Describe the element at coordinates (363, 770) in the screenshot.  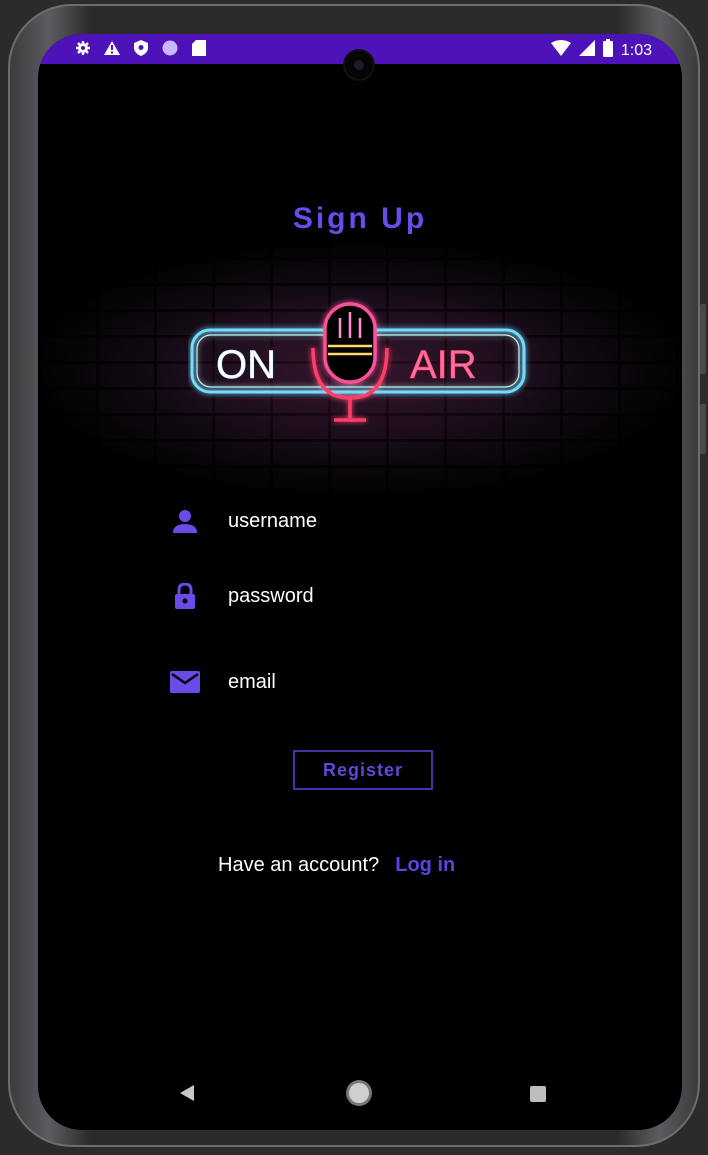
I see `register-button: Register` at that location.